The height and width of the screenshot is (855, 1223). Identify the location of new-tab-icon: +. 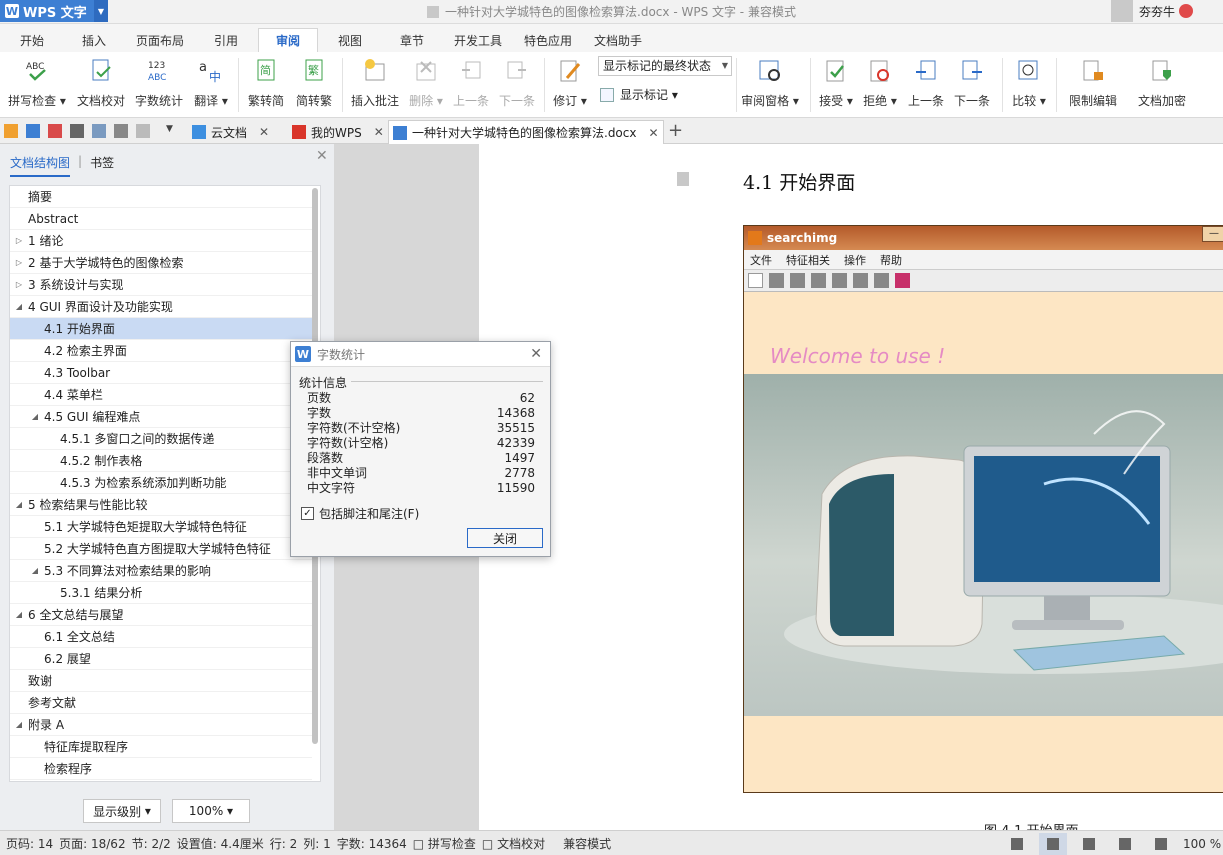
(675, 130).